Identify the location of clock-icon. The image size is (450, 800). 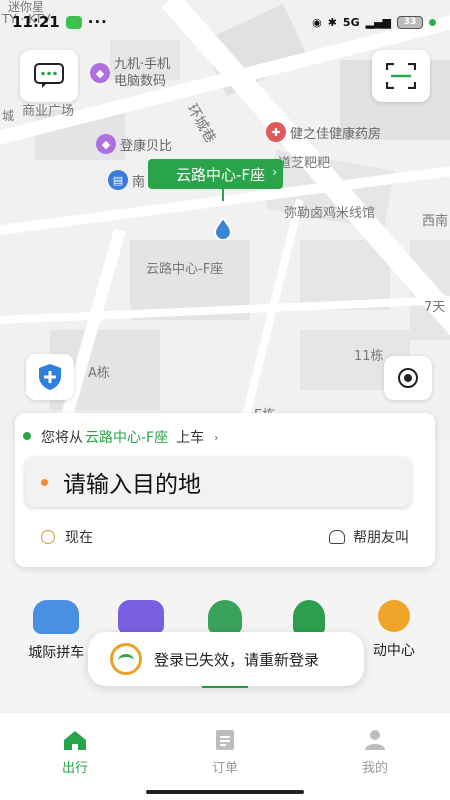
(48, 537).